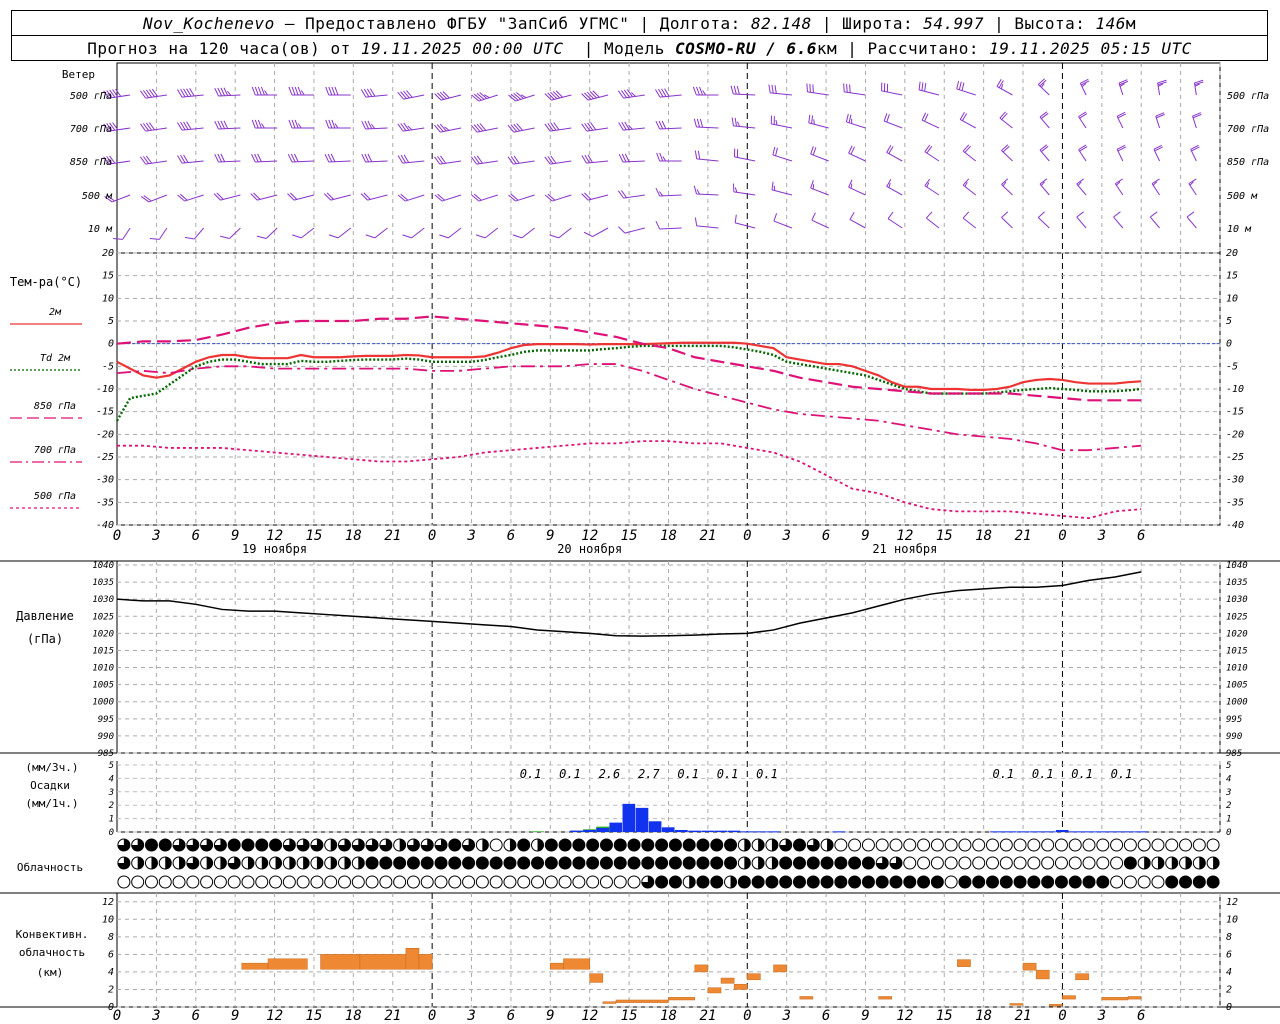  What do you see at coordinates (1232, 902) in the screenshot?
I see `conv-tick-right: 12` at bounding box center [1232, 902].